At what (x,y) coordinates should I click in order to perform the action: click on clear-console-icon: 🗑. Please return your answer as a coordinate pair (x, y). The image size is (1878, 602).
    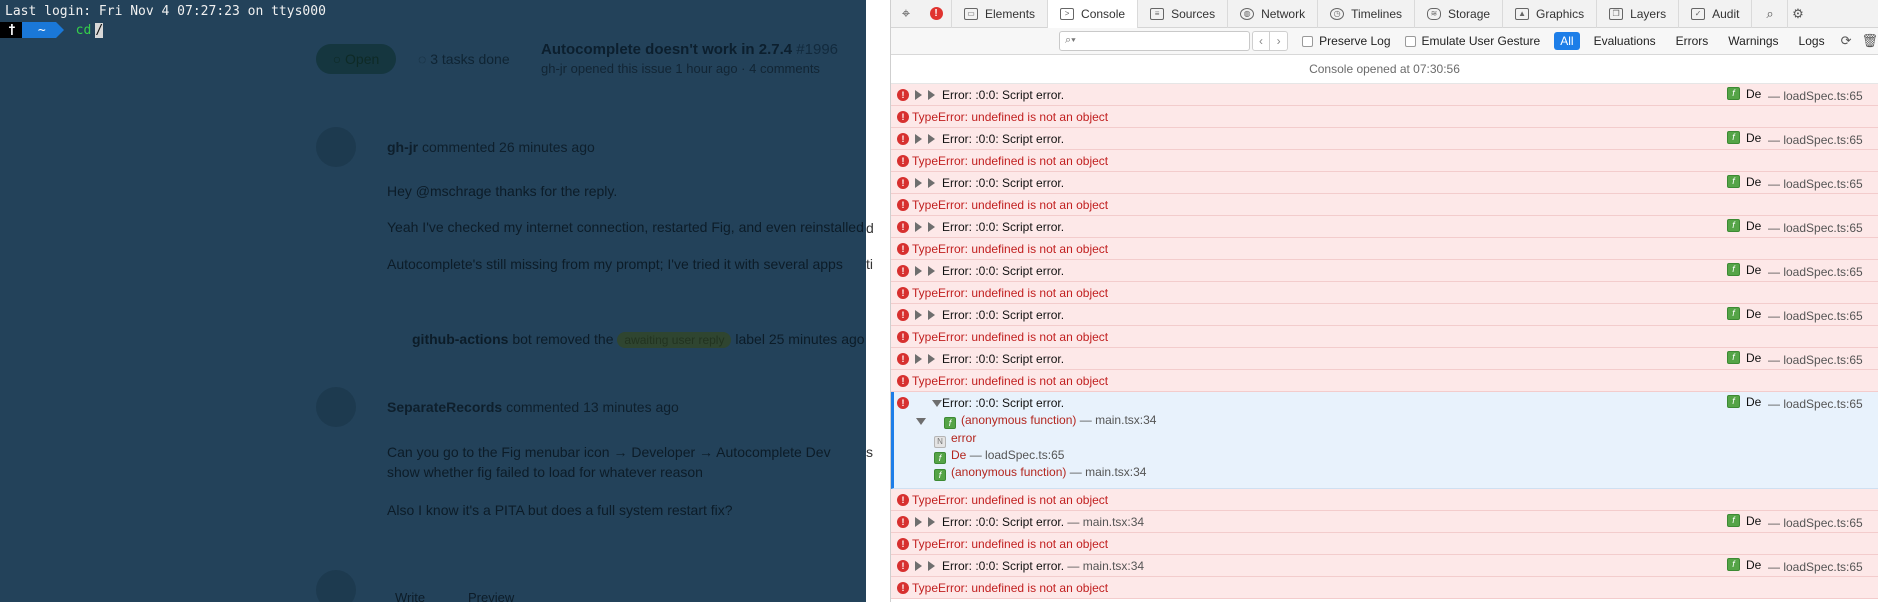
    Looking at the image, I should click on (1869, 41).